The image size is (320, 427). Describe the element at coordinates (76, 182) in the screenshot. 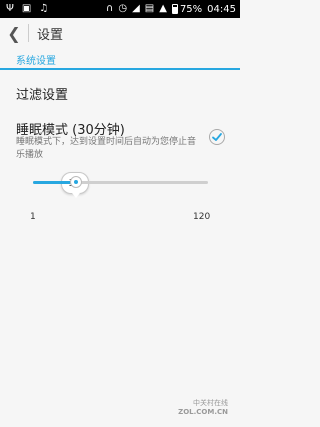

I see `slider-thumb` at that location.